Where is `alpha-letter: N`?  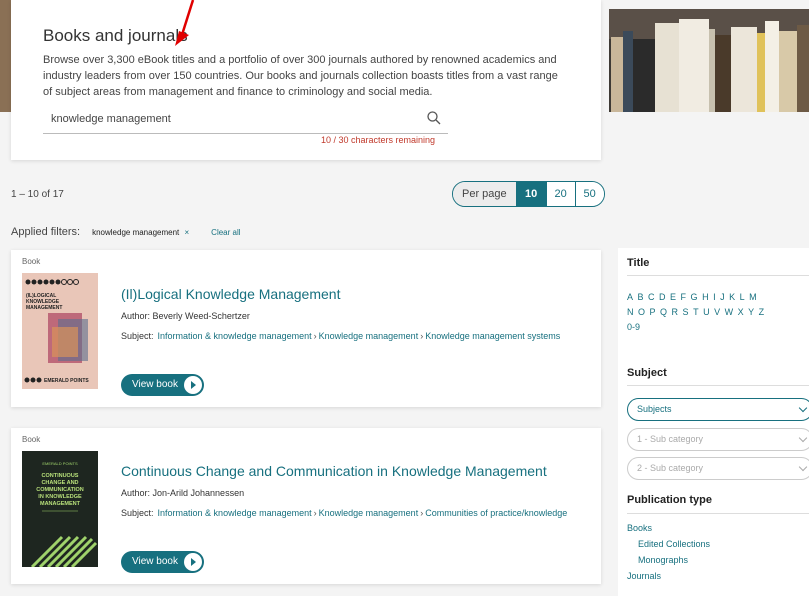
alpha-letter: N is located at coordinates (630, 312).